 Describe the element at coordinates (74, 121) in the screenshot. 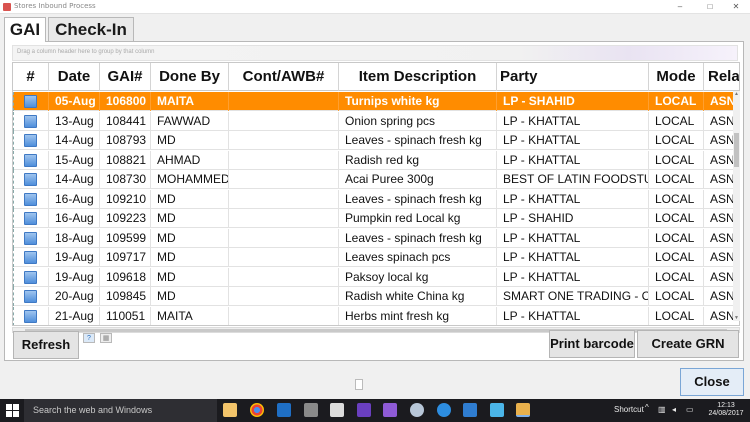

I see `cell-date: 13-Aug` at that location.